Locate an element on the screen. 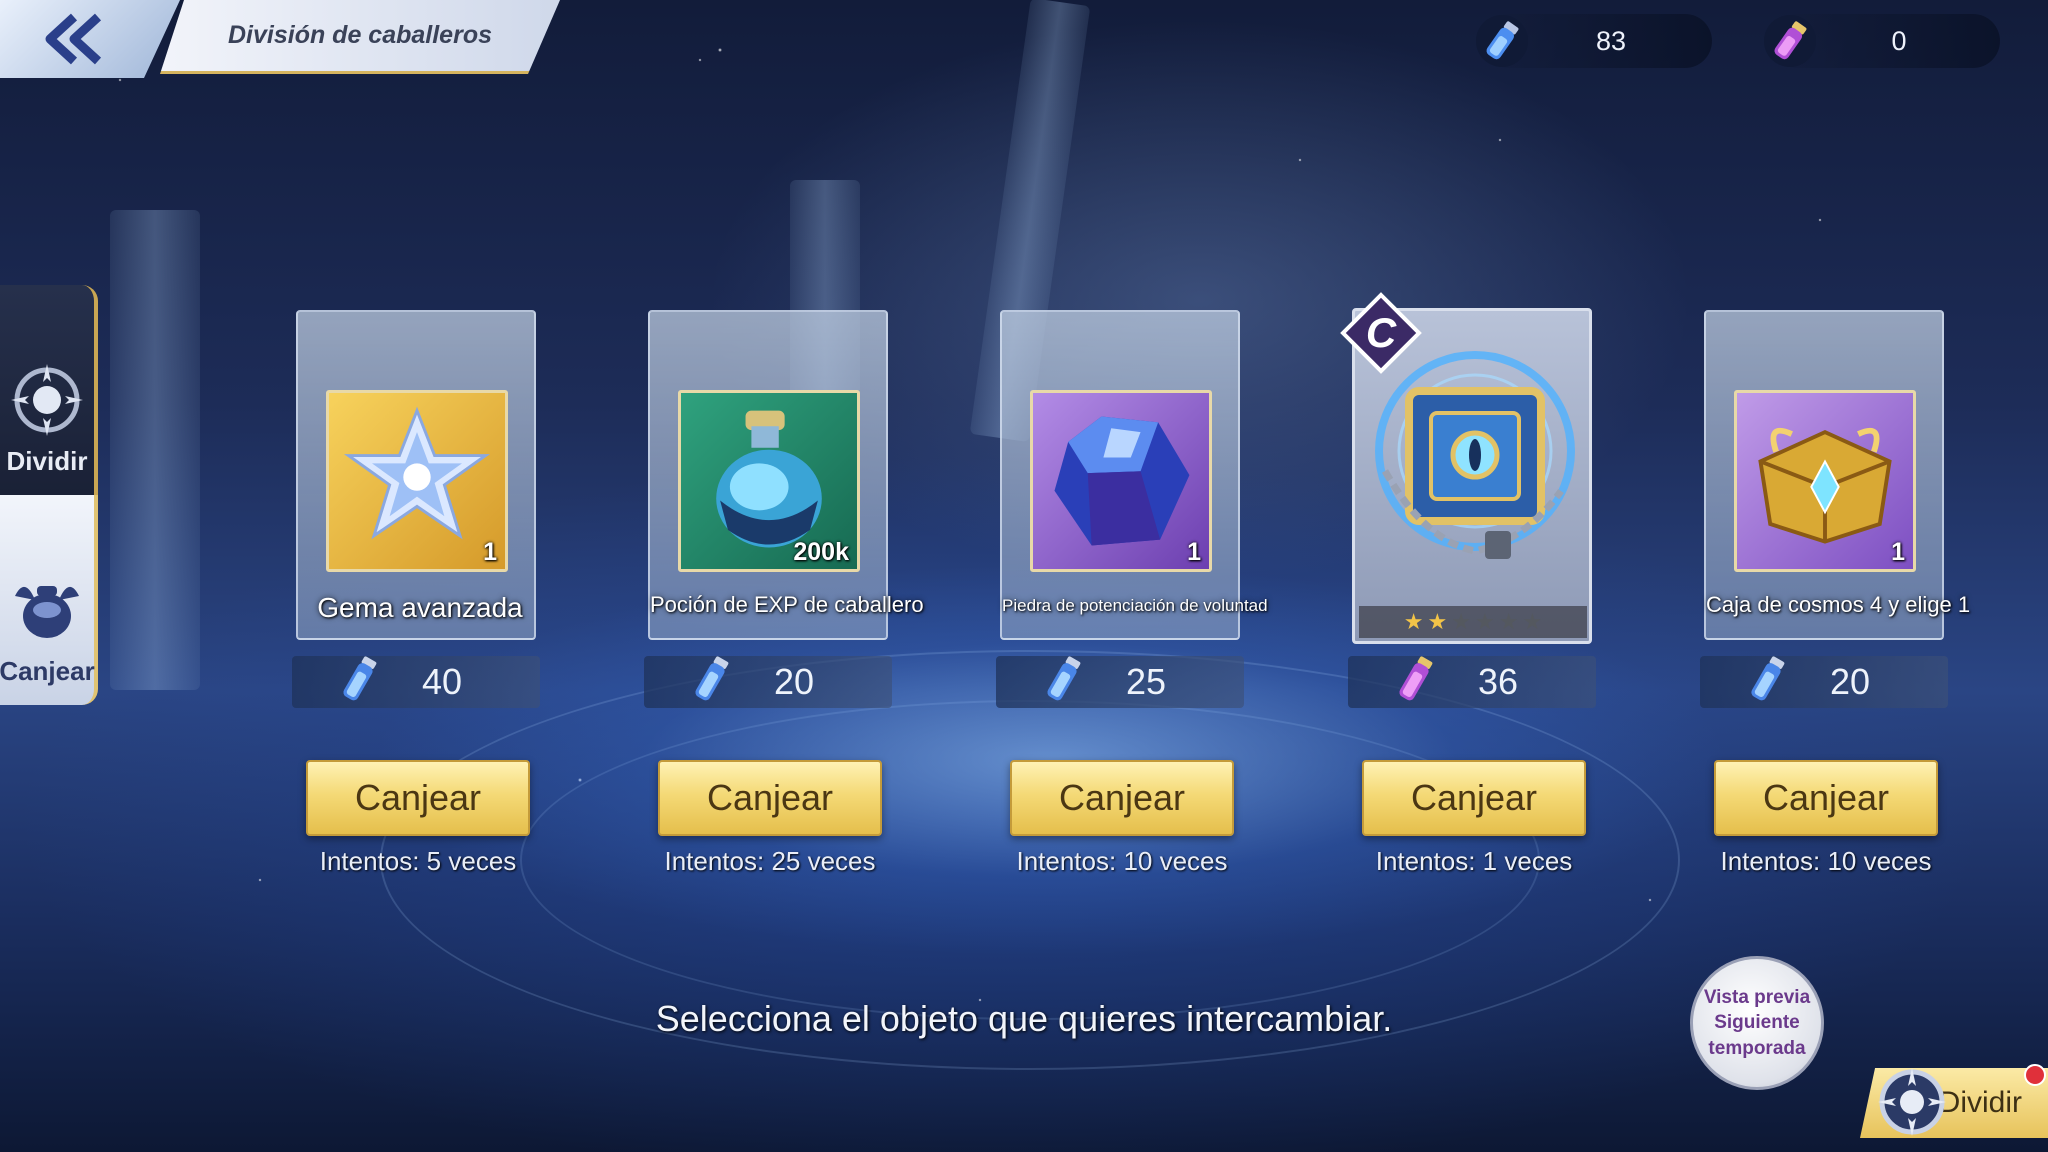  preview-line-2: Siguiente is located at coordinates (1757, 1023).